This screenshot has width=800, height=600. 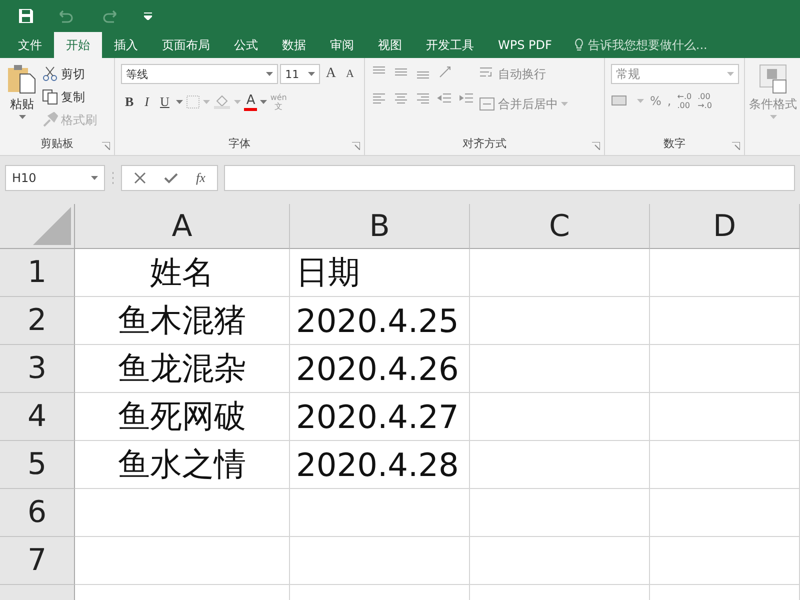 What do you see at coordinates (126, 45) in the screenshot?
I see `ribbon-tab: 插入` at bounding box center [126, 45].